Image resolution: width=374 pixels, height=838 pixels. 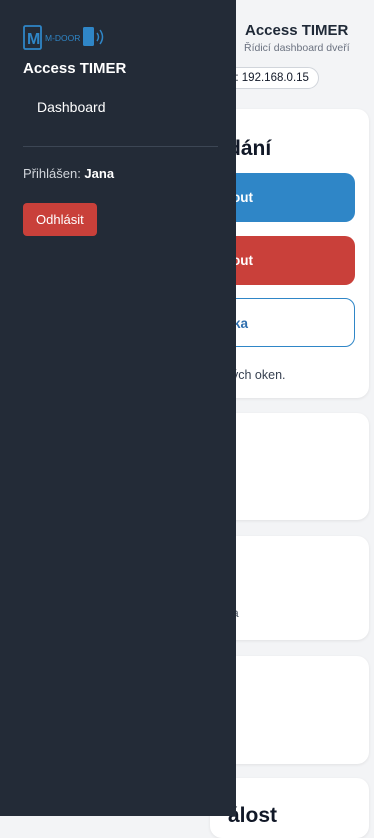 What do you see at coordinates (99, 173) in the screenshot?
I see `logged-in-user: Jana` at bounding box center [99, 173].